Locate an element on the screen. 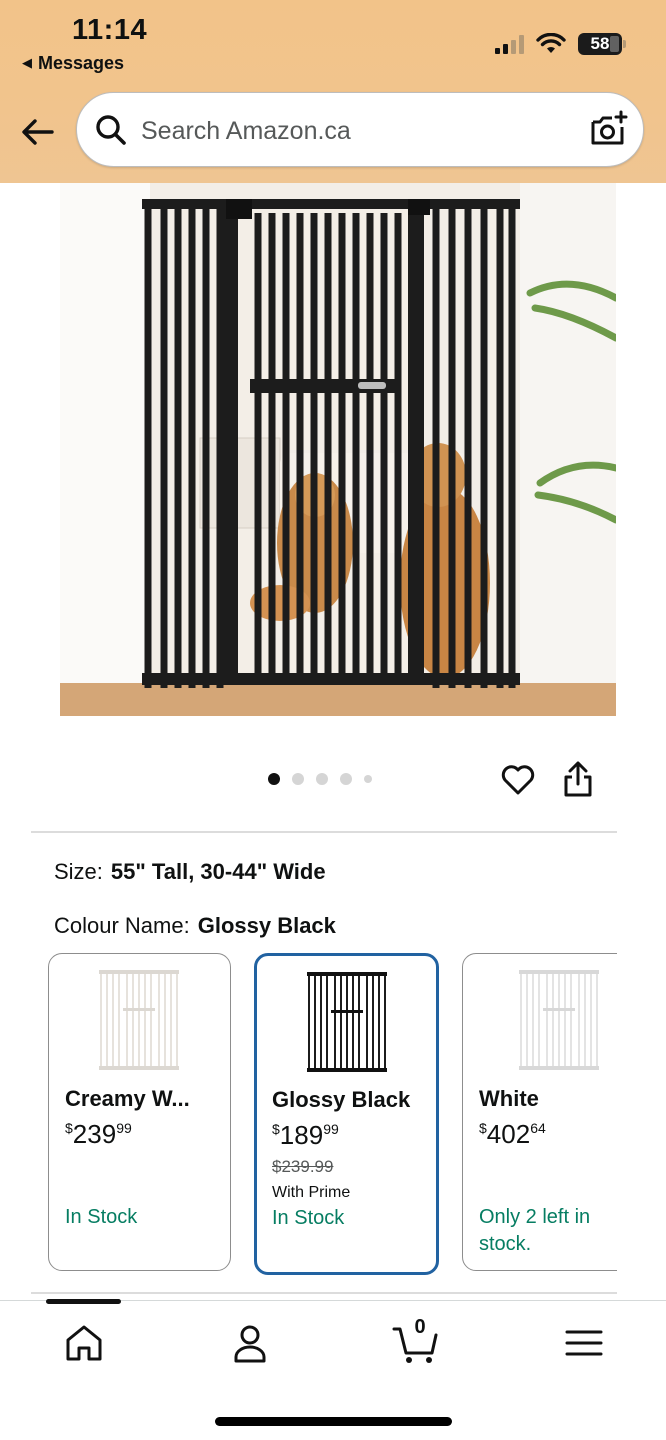 This screenshot has width=666, height=1440. size-row: Size: 55" Tall, 30-44" Wide is located at coordinates (190, 872).